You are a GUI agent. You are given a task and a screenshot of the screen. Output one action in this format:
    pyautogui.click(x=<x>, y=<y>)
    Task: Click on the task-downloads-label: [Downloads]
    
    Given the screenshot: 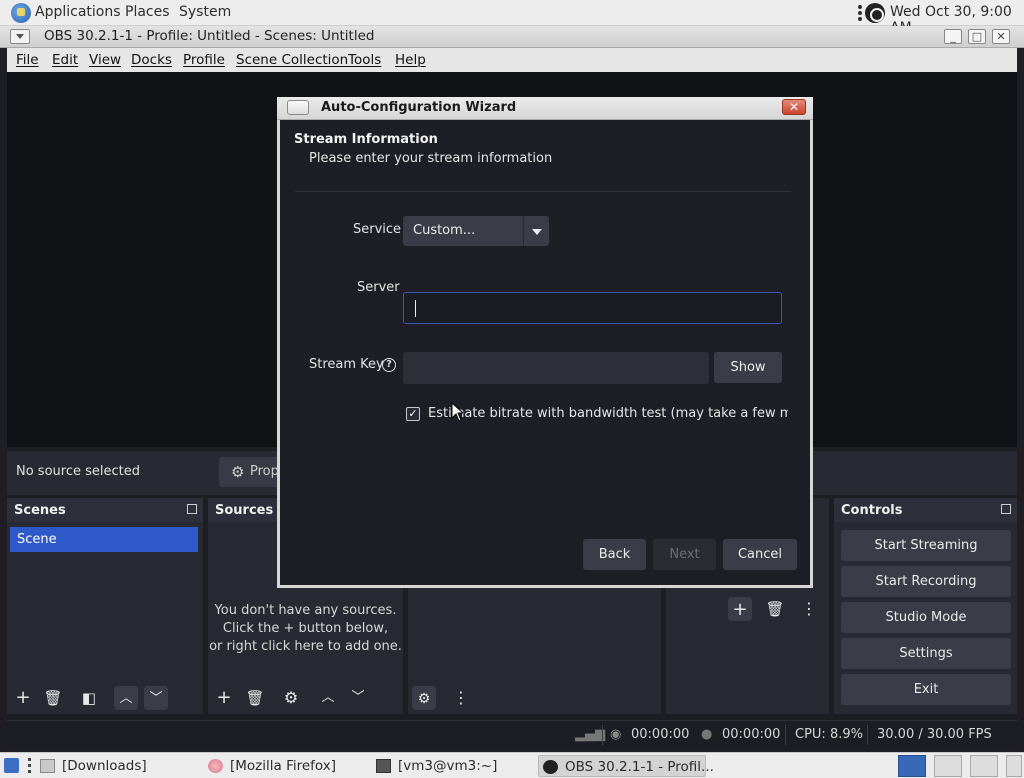 What is the action you would take?
    pyautogui.click(x=104, y=766)
    